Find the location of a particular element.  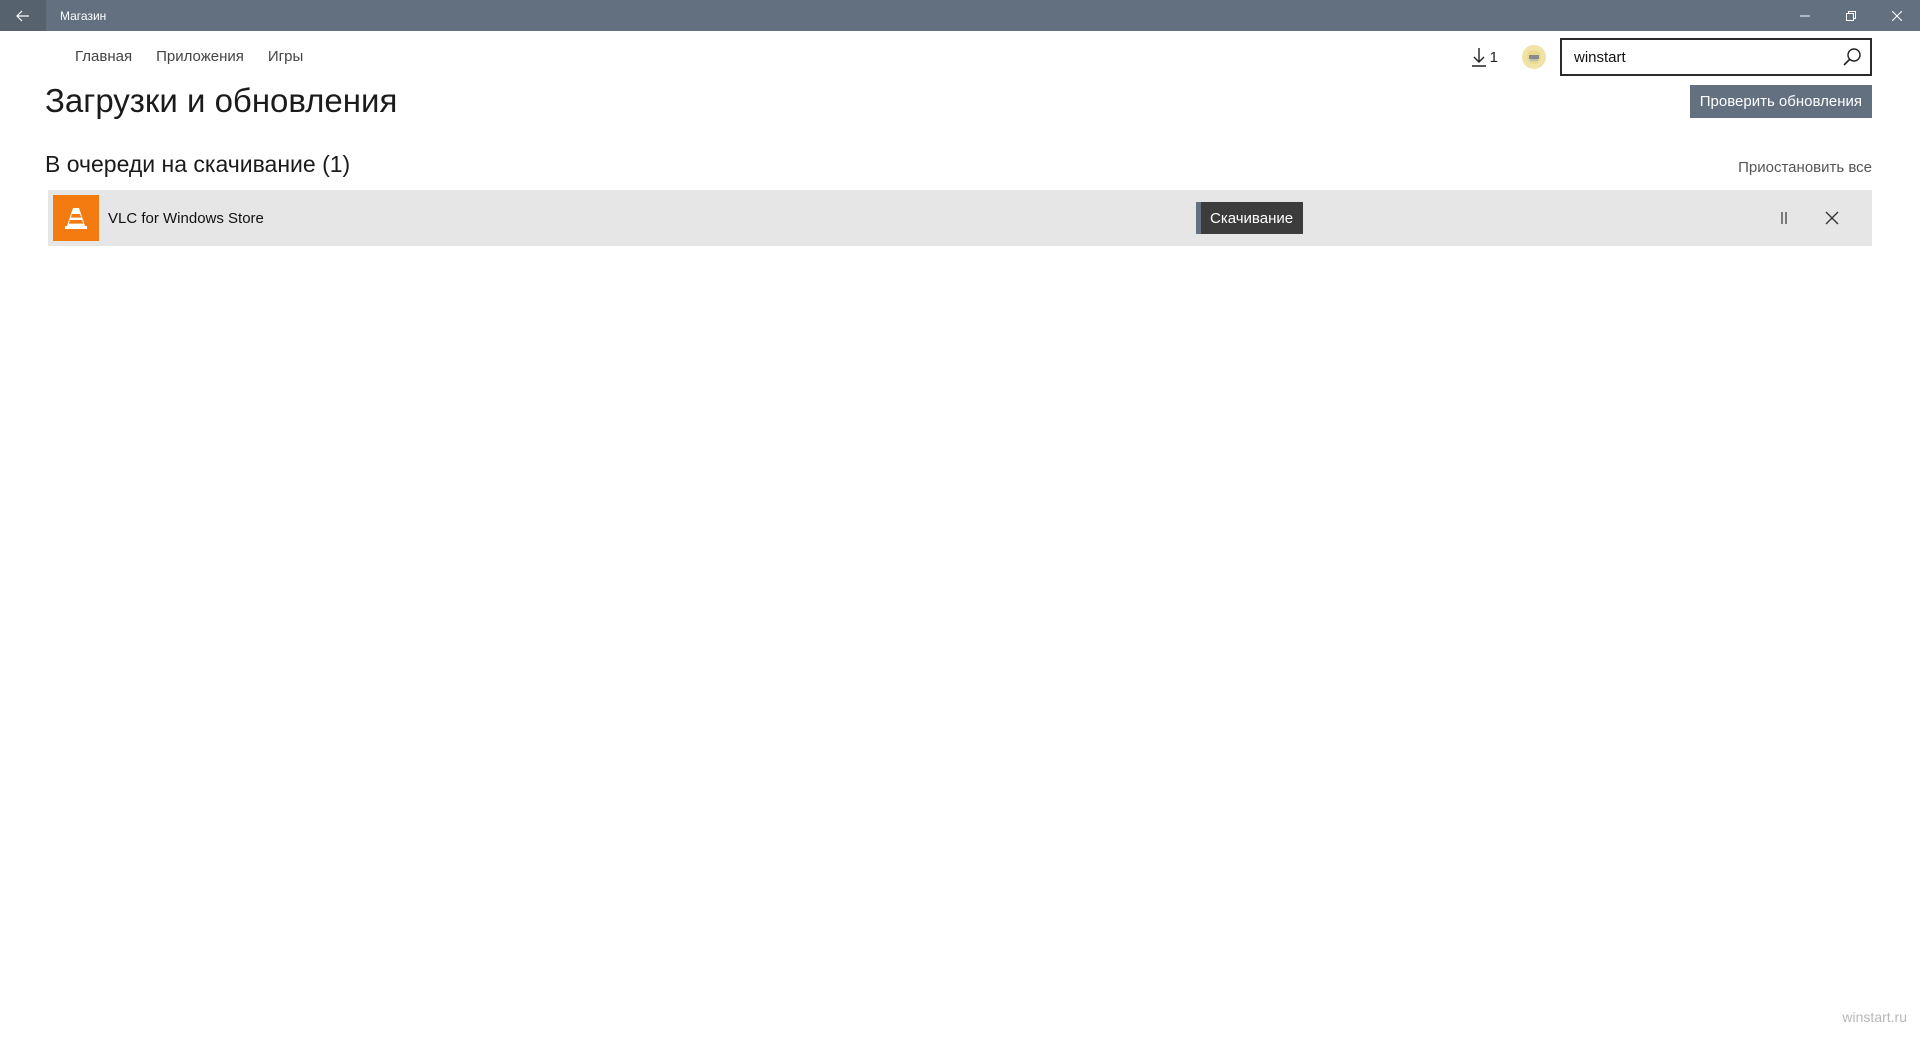

top-nav: Главная Приложения Игры is located at coordinates (189, 56).